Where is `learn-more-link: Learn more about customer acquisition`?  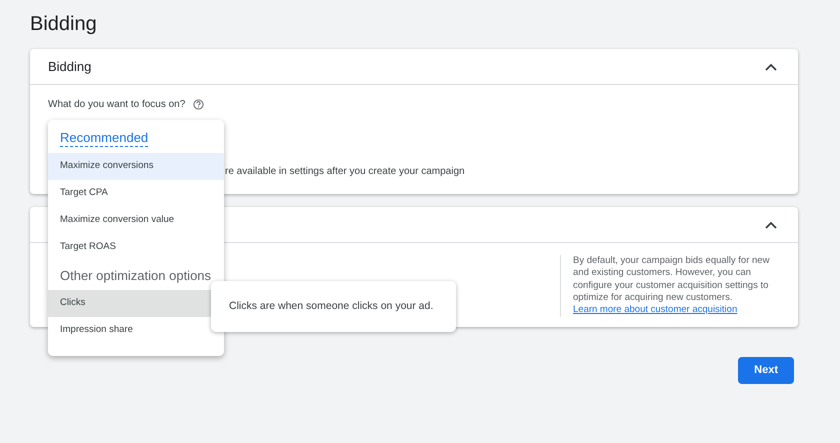 learn-more-link: Learn more about customer acquisition is located at coordinates (655, 310).